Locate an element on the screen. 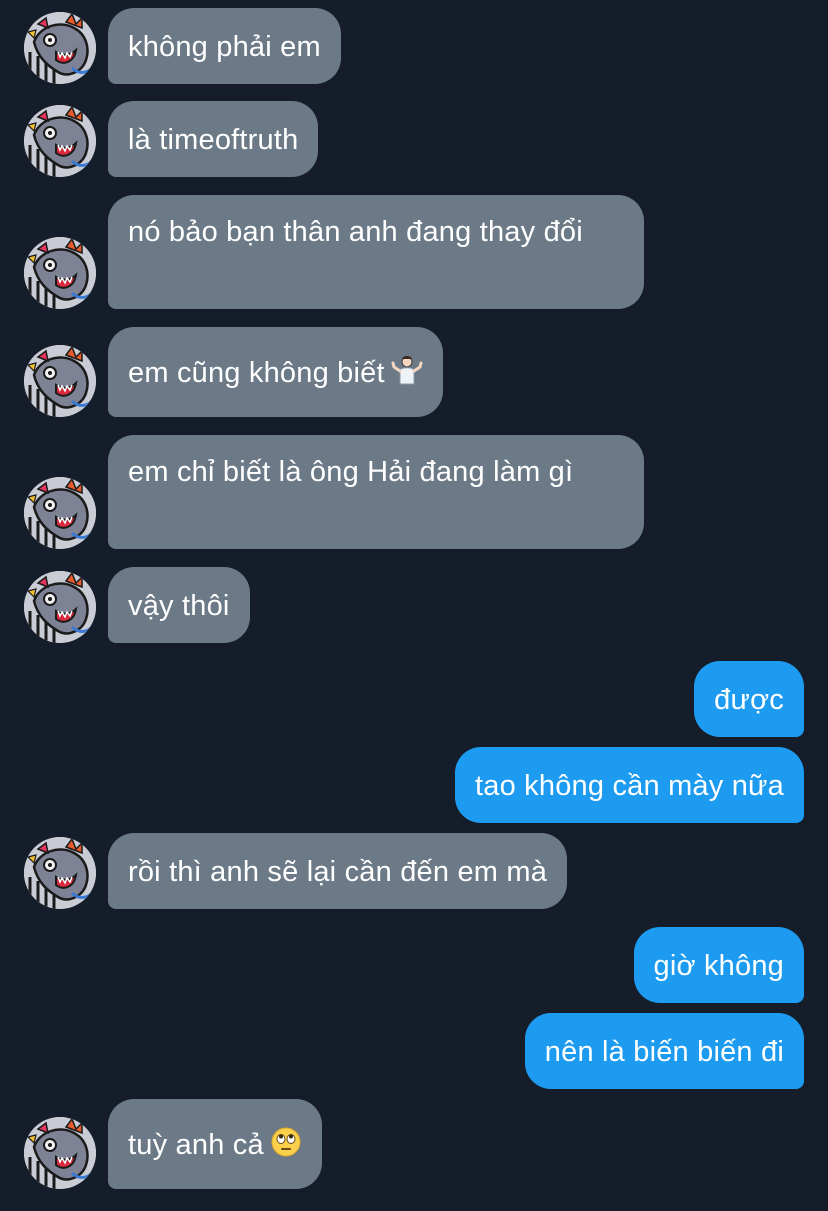 The image size is (828, 1211). message-bubble-outgoing: nên là biến biến đi is located at coordinates (664, 1051).